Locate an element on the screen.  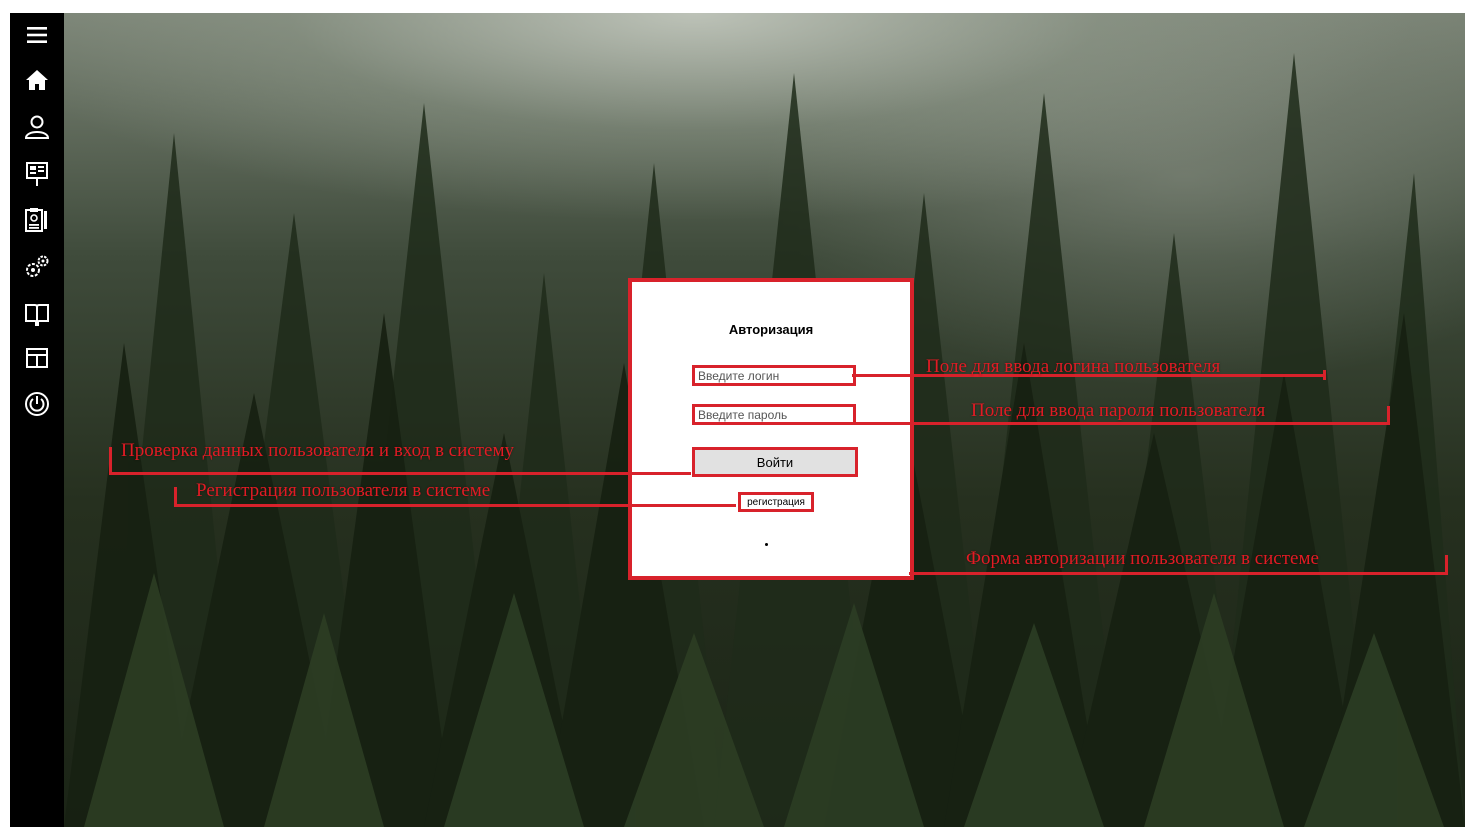
form-title: Авторизация is located at coordinates (771, 329).